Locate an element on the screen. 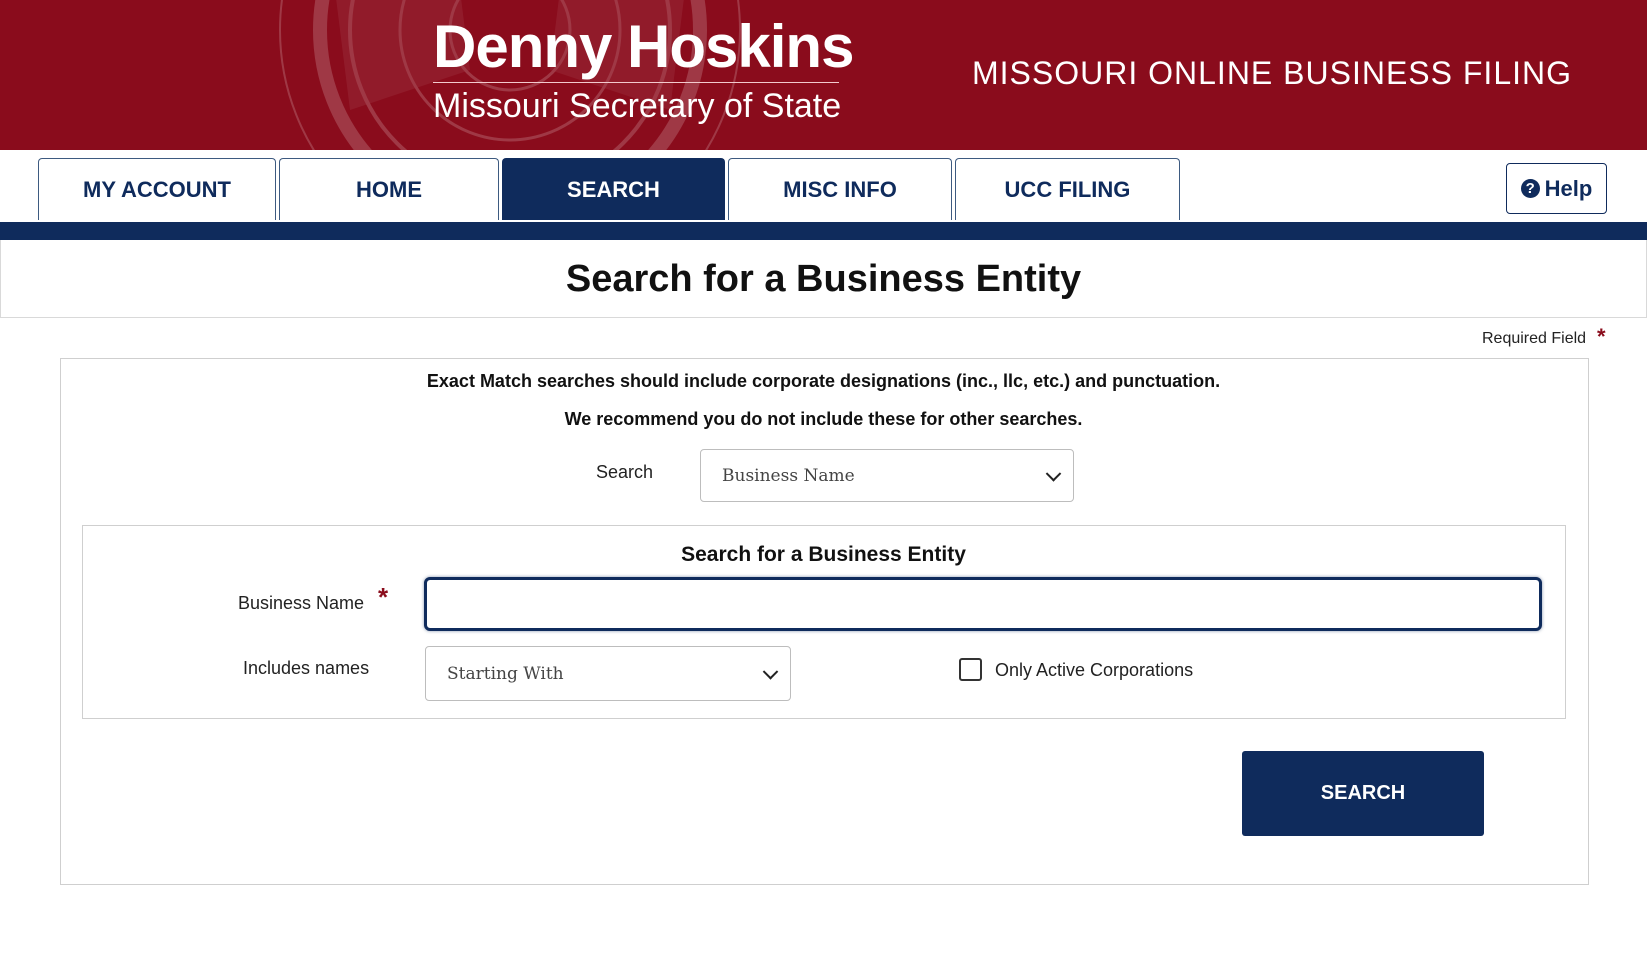 The height and width of the screenshot is (955, 1647). tab-misc-info: MISC INFO is located at coordinates (840, 189).